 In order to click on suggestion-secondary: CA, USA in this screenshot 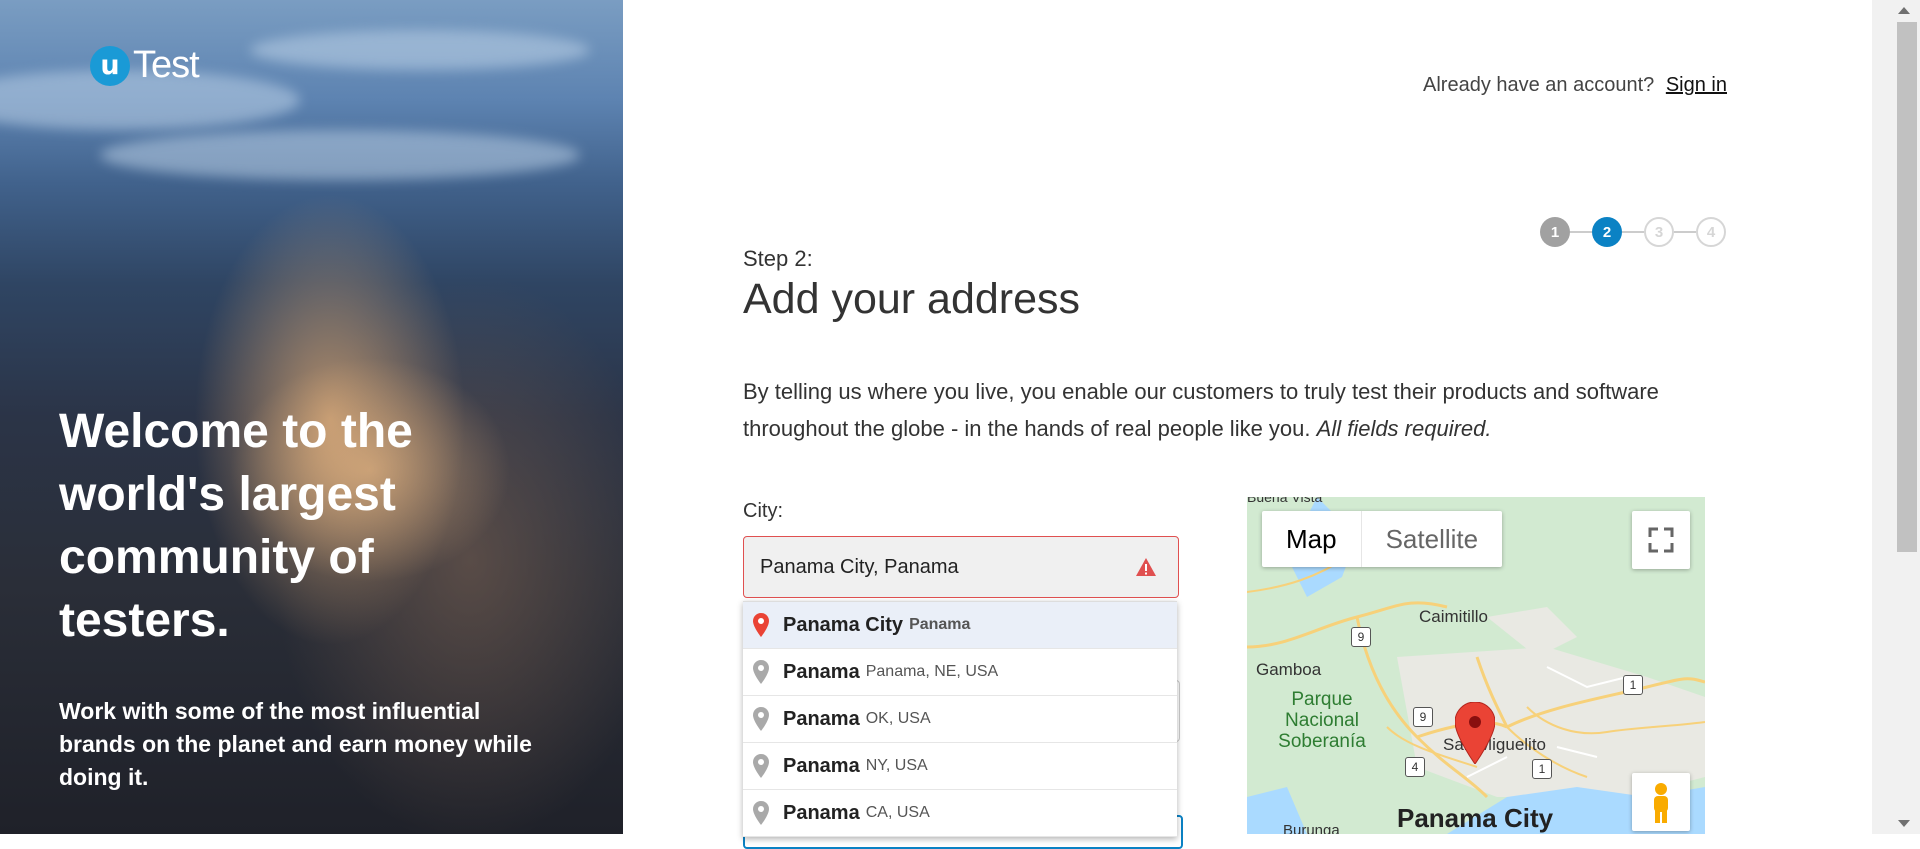, I will do `click(897, 812)`.